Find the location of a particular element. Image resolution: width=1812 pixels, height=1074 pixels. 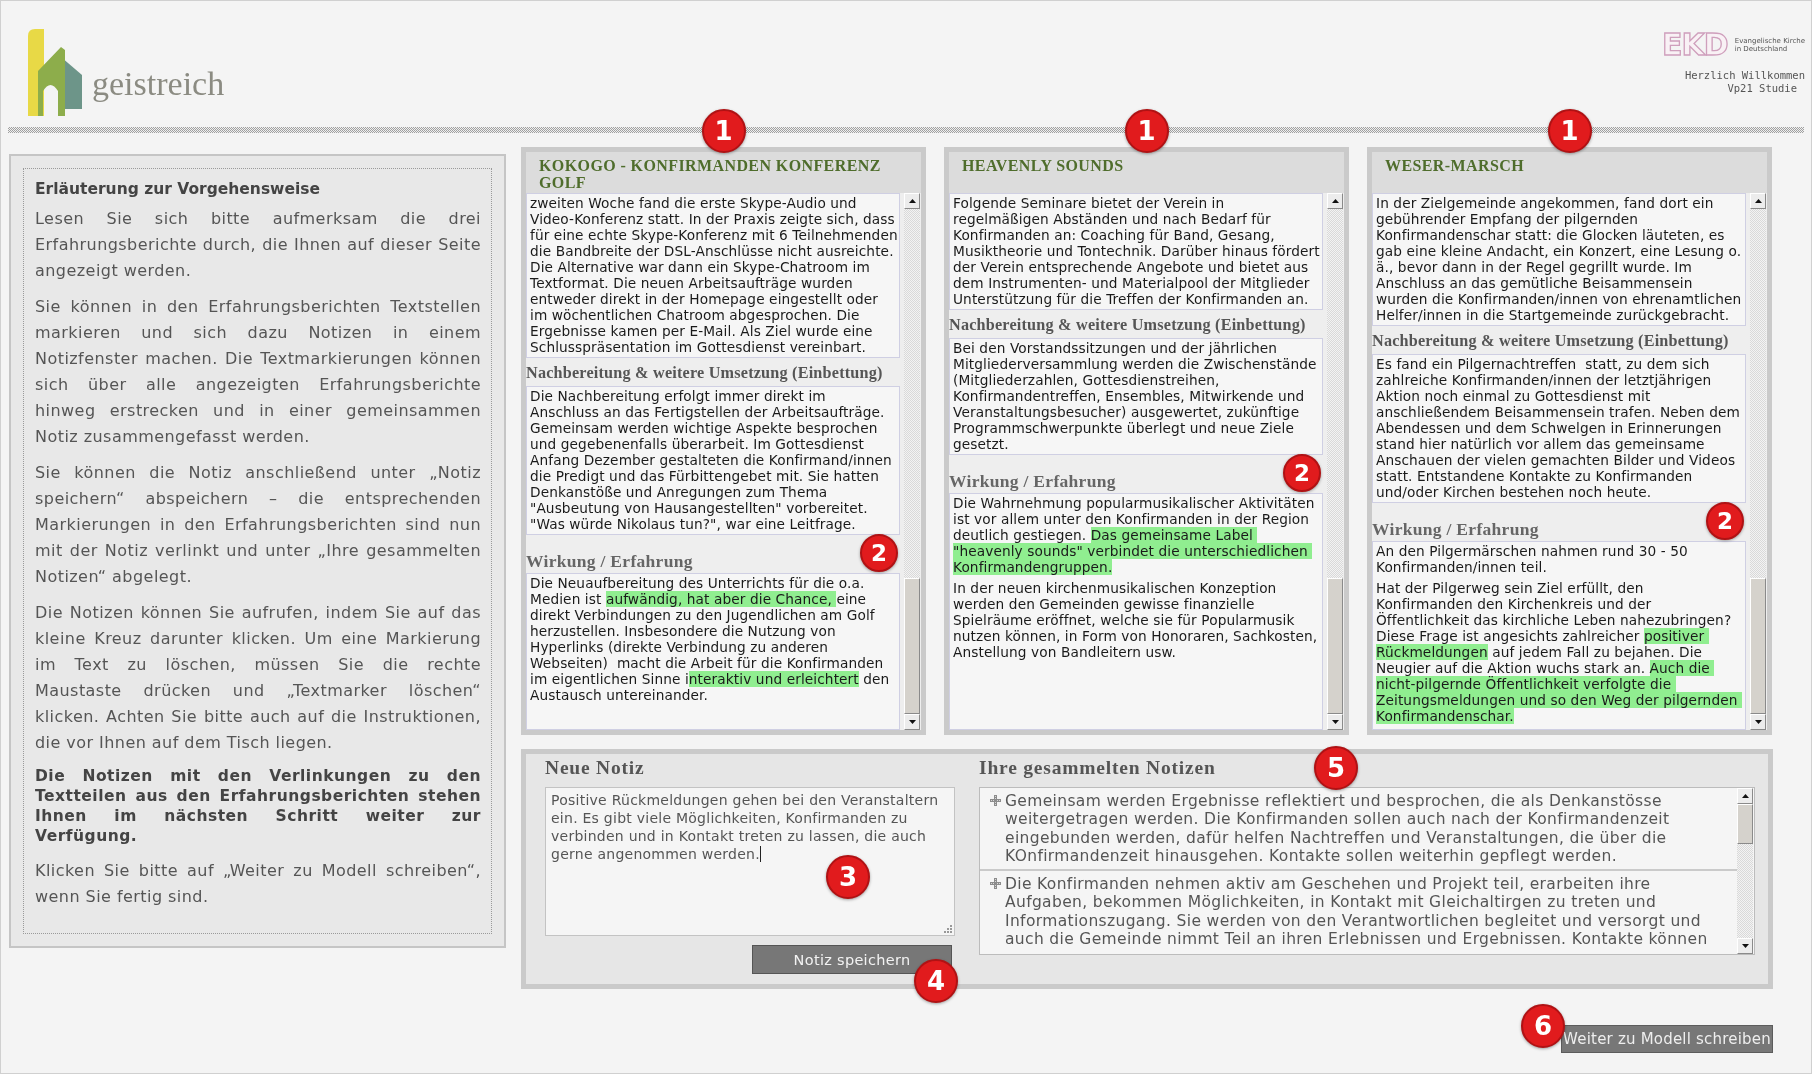

note-text: Gemeinsam werden Ergebnisse reflektiert und besprochen, die als Denkanstösse weitergetragen werden. Die Konfirmanden sollen auch nach der Konfirmandenzeit eingebunden werden, dafür helfen Nachtreffen und Veranstaltungen, die über die KOnfirmandenzeit hinausgehen. Kontakte sollen weiterhin gepflegt werden. is located at coordinates (1338, 829).